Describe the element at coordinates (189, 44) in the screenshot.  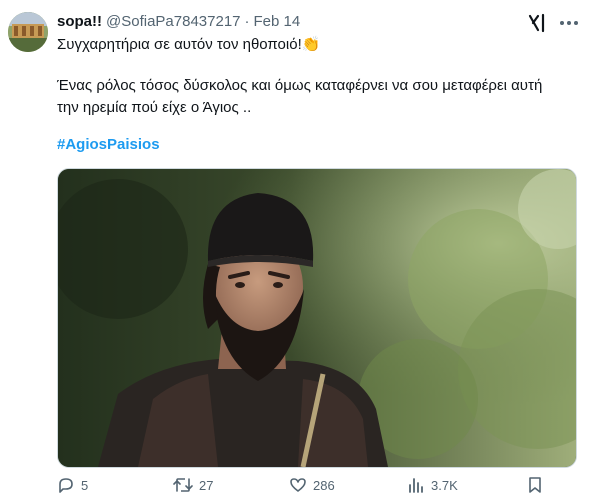
I see `tweet-text-line-1: Συγχαρητήρια σε αυτόν τον ηθοποιό!👏` at that location.